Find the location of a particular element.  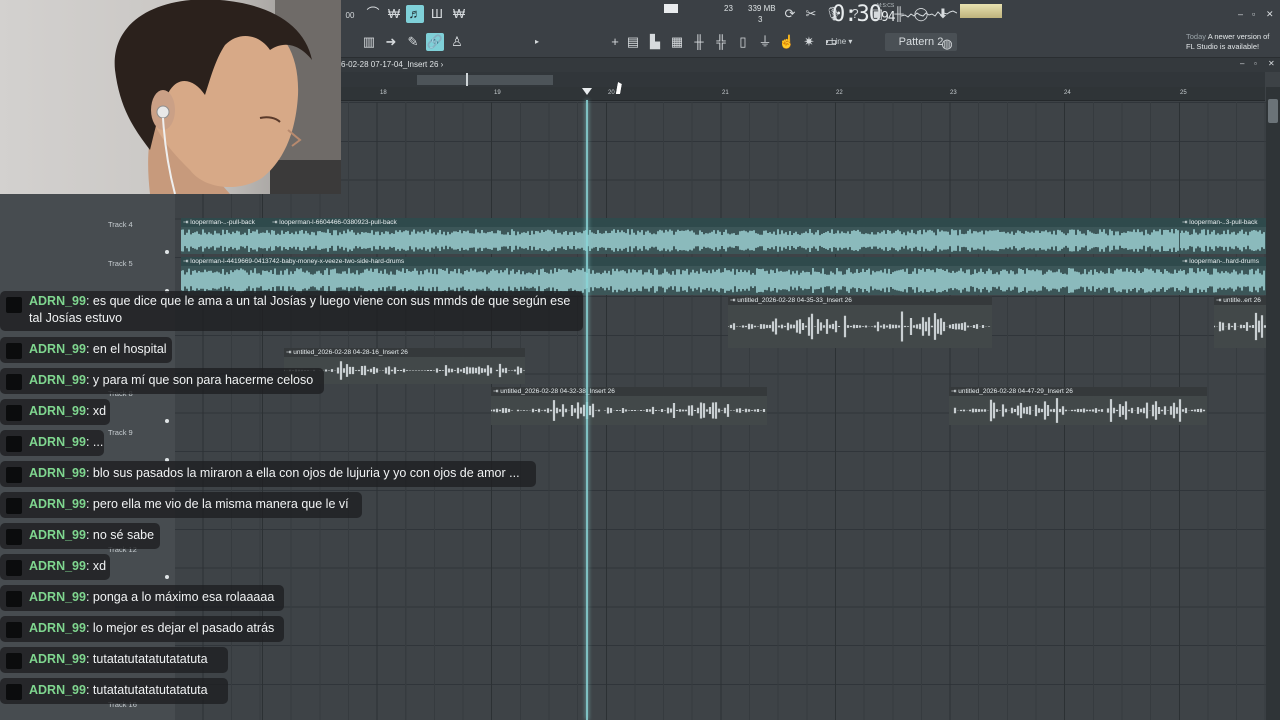

help-icon: ? is located at coordinates (855, 14).